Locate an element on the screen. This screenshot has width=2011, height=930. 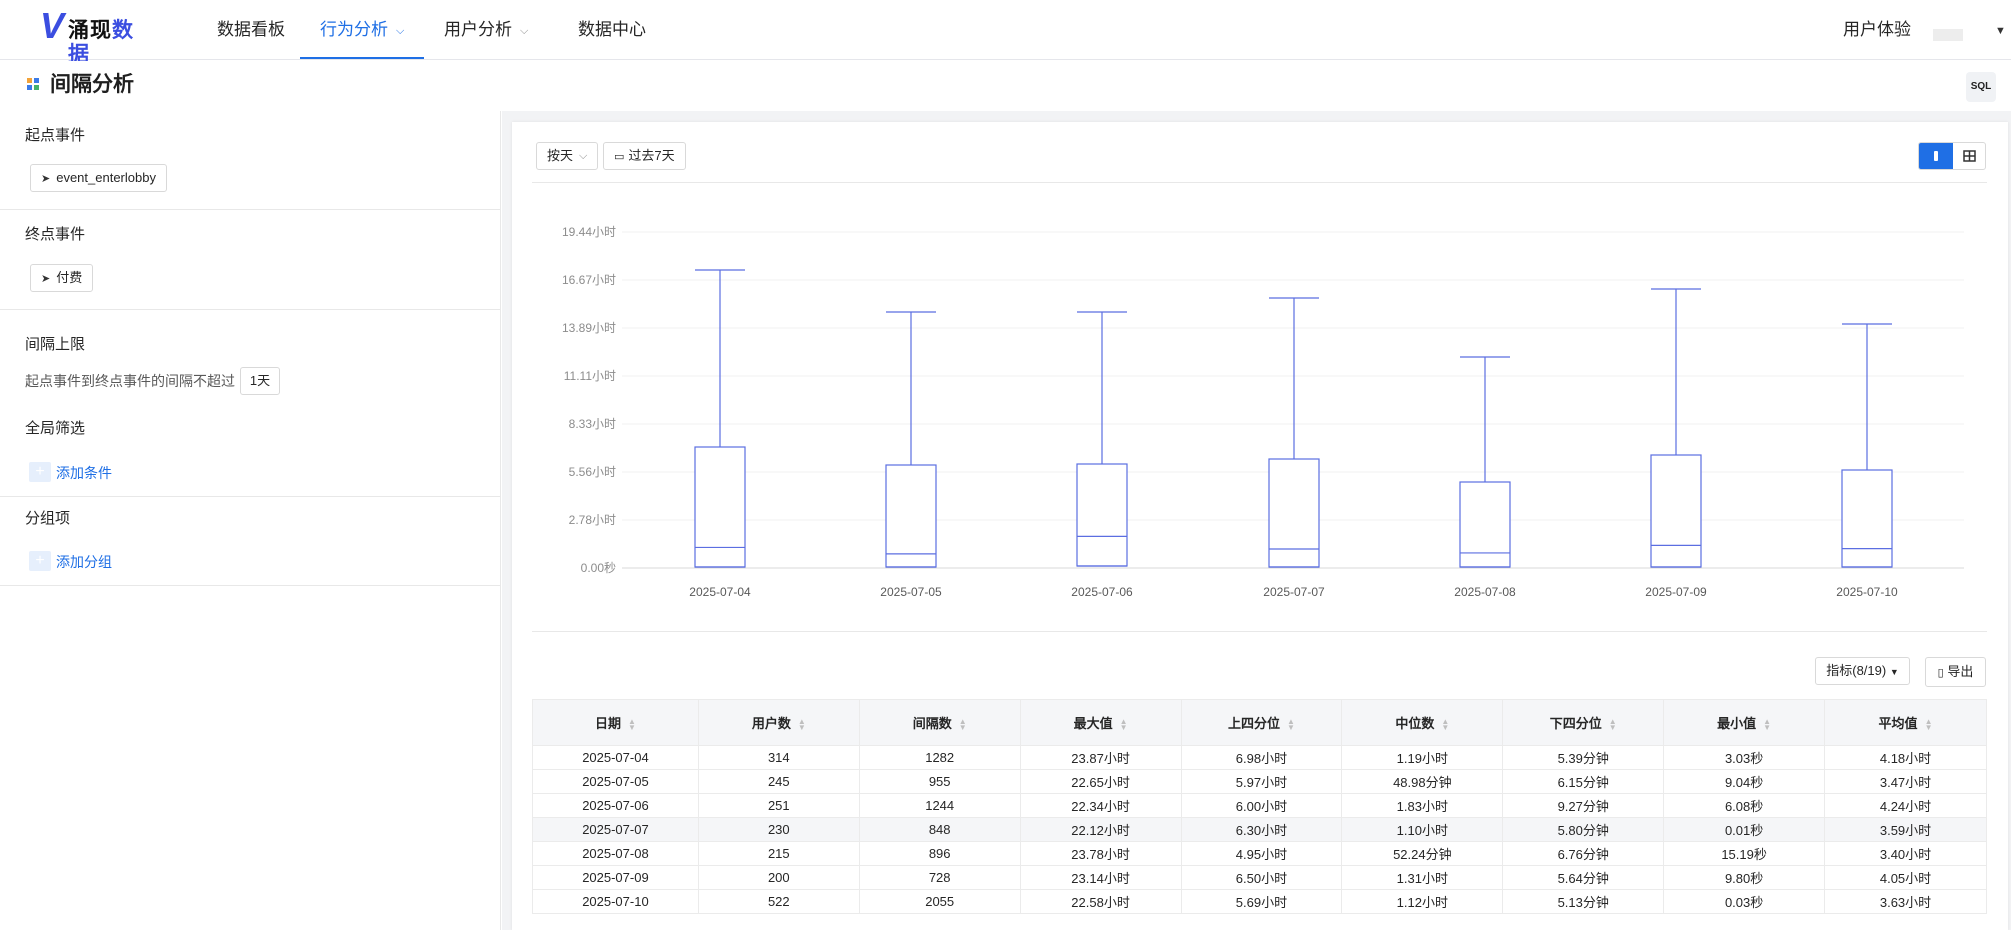
table-cell: 3.03秒 is located at coordinates (1744, 757).